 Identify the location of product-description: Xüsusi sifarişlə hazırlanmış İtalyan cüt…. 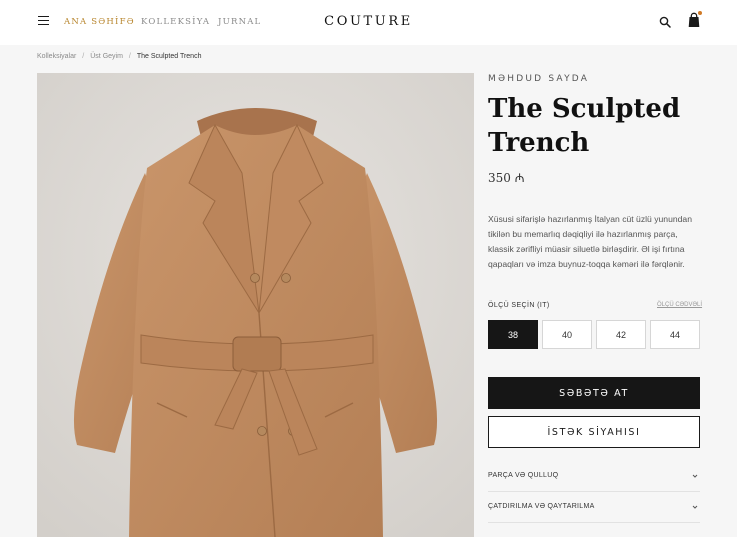
(590, 241).